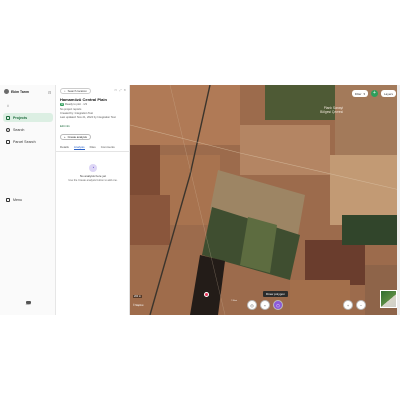  What do you see at coordinates (93, 147) in the screenshot?
I see `tab-files: Files` at bounding box center [93, 147].